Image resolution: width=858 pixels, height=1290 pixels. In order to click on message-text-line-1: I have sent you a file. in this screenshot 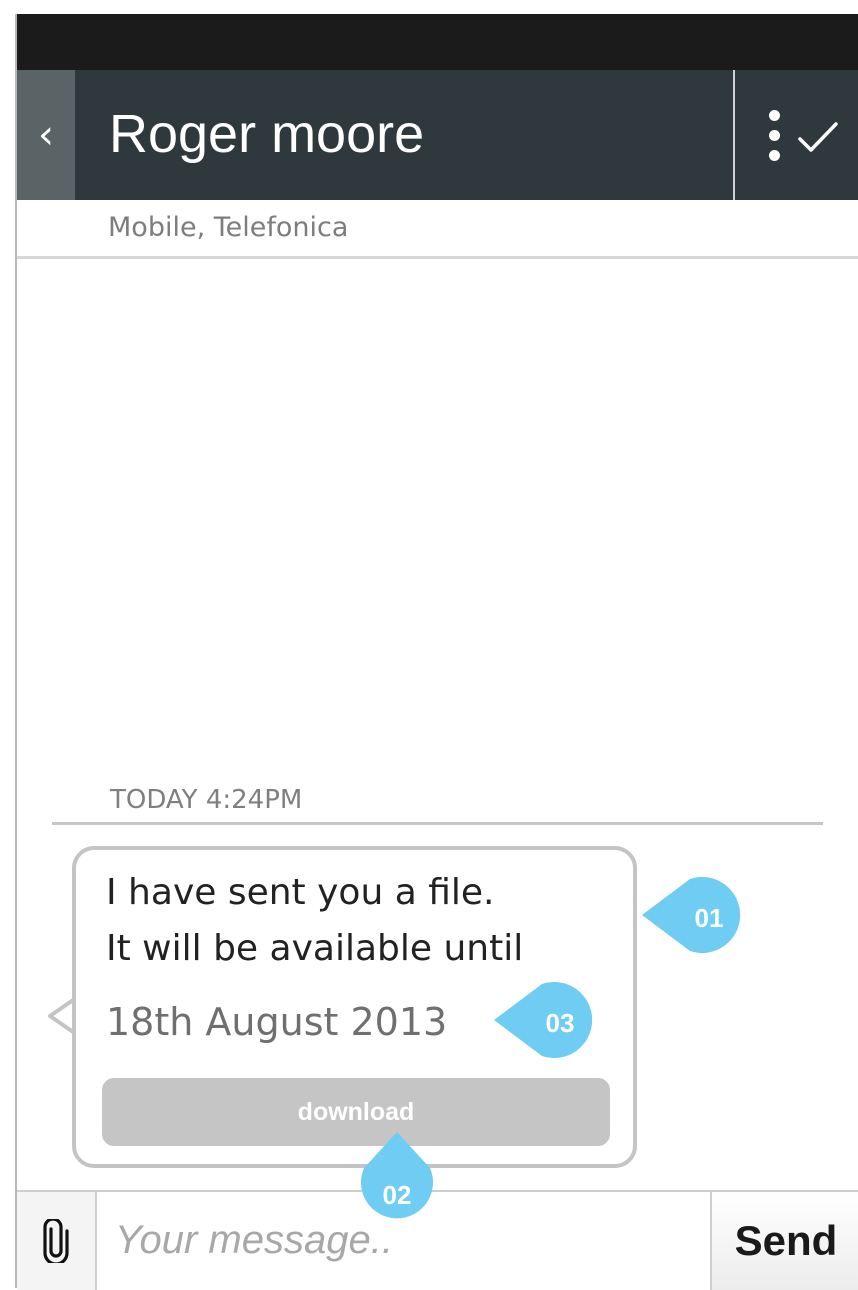, I will do `click(300, 892)`.